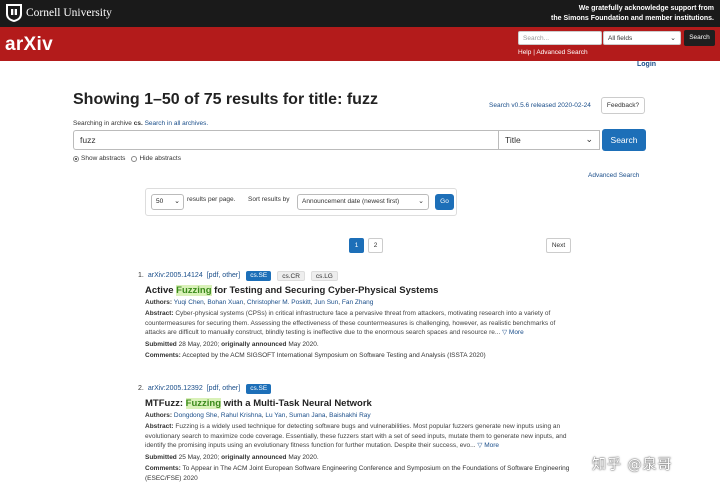 The height and width of the screenshot is (502, 720). What do you see at coordinates (375, 245) in the screenshot?
I see `page-2-button: 2` at bounding box center [375, 245].